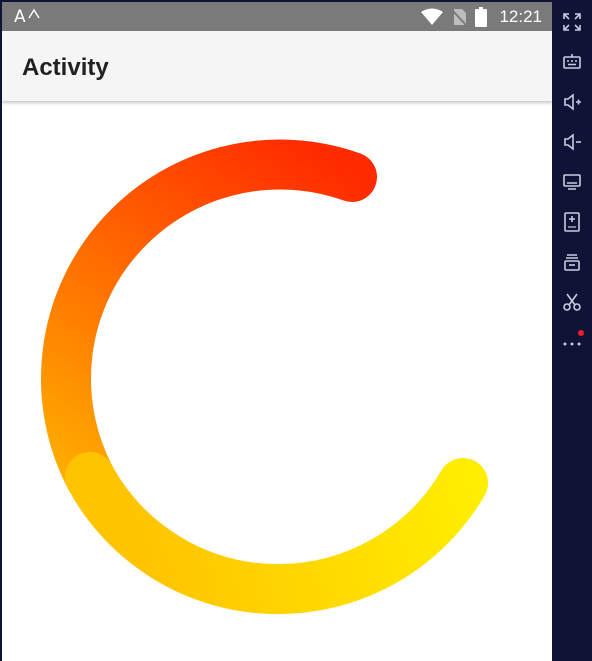 This screenshot has width=592, height=661. What do you see at coordinates (459, 17) in the screenshot?
I see `no-sim-icon` at bounding box center [459, 17].